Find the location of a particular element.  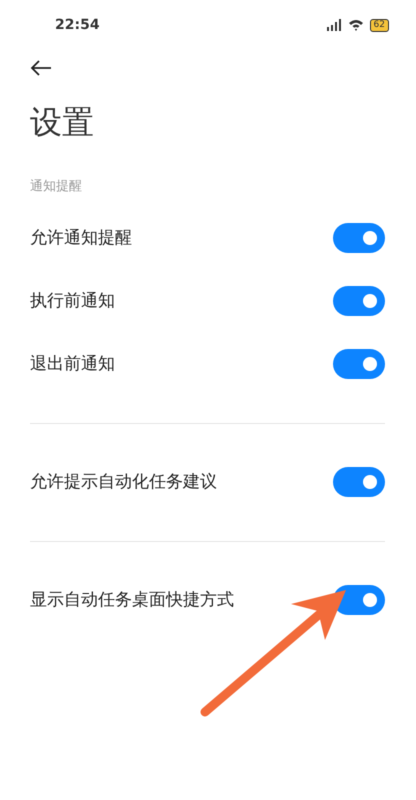

wifi-icon is located at coordinates (356, 25).